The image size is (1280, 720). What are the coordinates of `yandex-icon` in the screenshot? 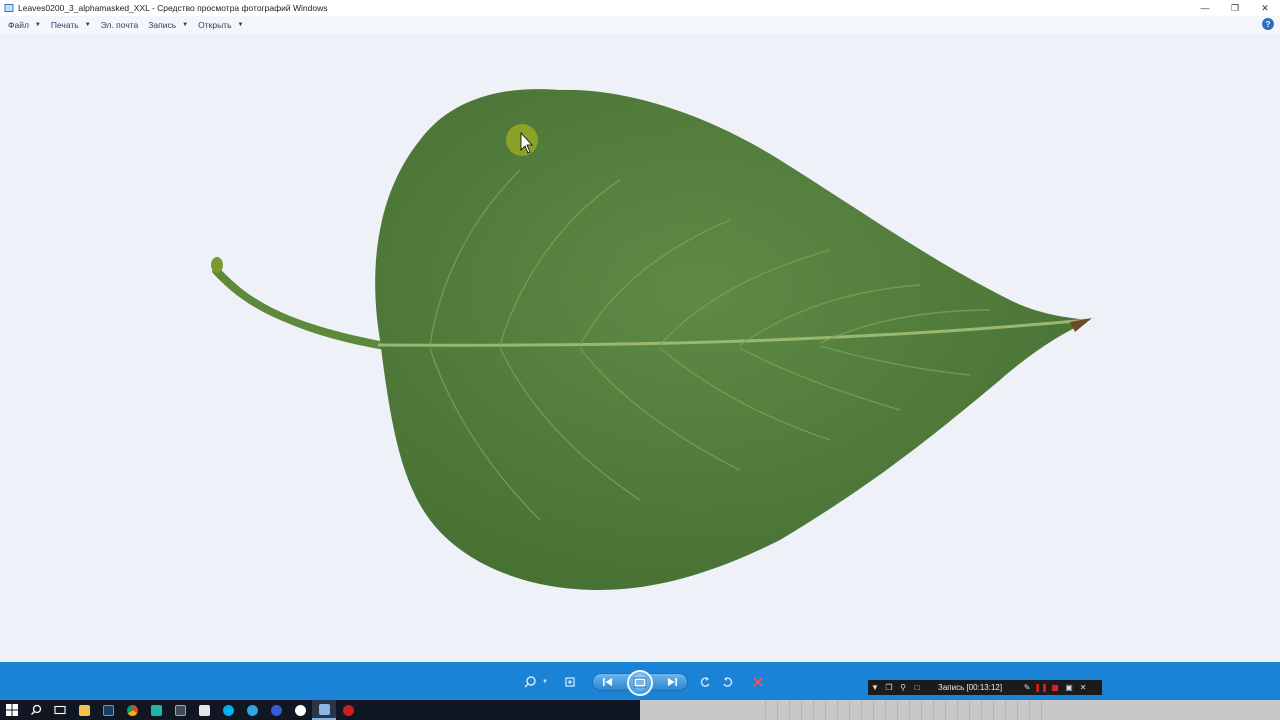 It's located at (300, 710).